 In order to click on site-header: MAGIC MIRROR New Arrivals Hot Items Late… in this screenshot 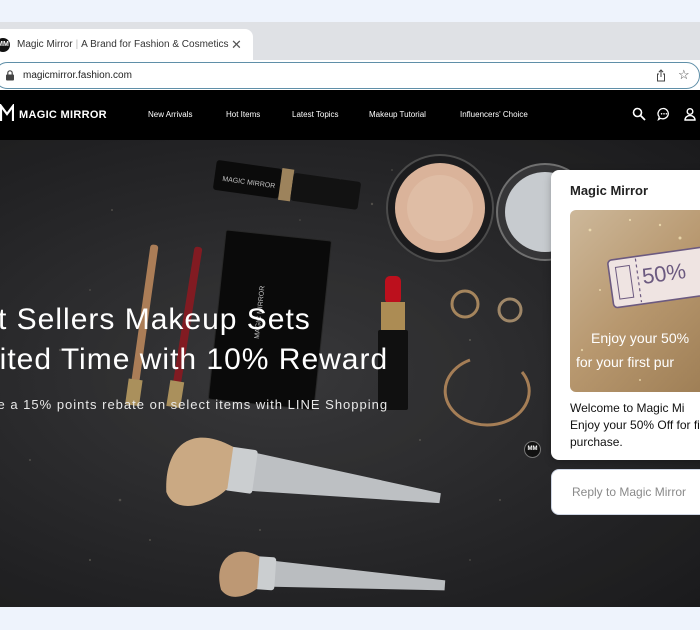, I will do `click(350, 115)`.